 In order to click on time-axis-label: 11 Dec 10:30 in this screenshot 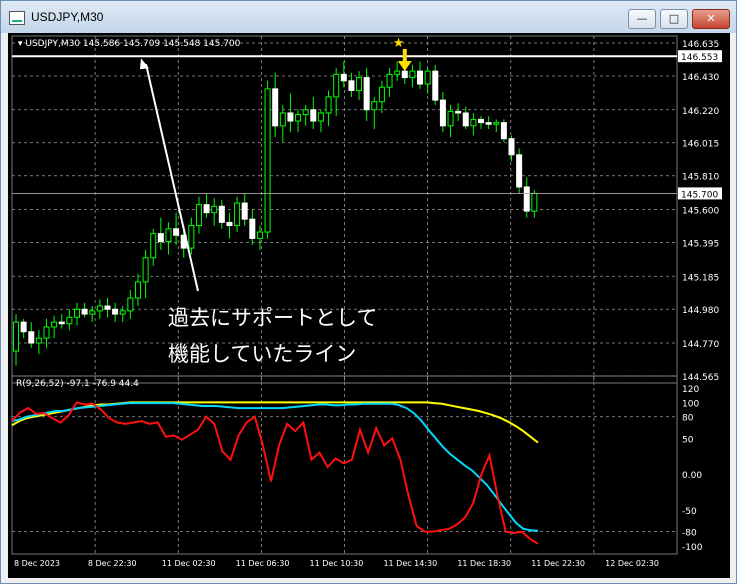, I will do `click(337, 563)`.